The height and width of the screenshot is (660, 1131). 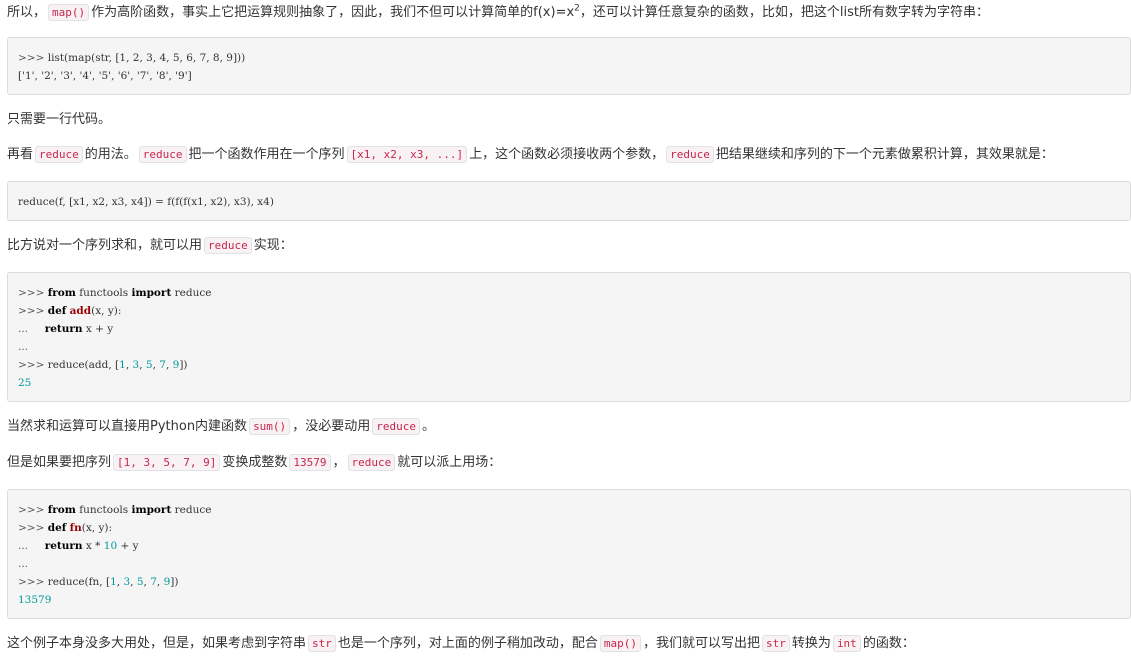 I want to click on code-line: >>> def fn(x, y):, so click(x=65, y=528).